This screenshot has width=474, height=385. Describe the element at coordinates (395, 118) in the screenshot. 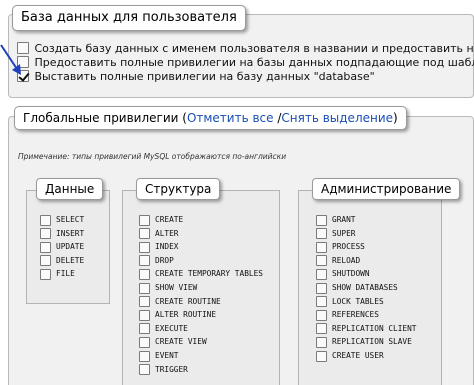

I see `legend-suffix: )` at that location.